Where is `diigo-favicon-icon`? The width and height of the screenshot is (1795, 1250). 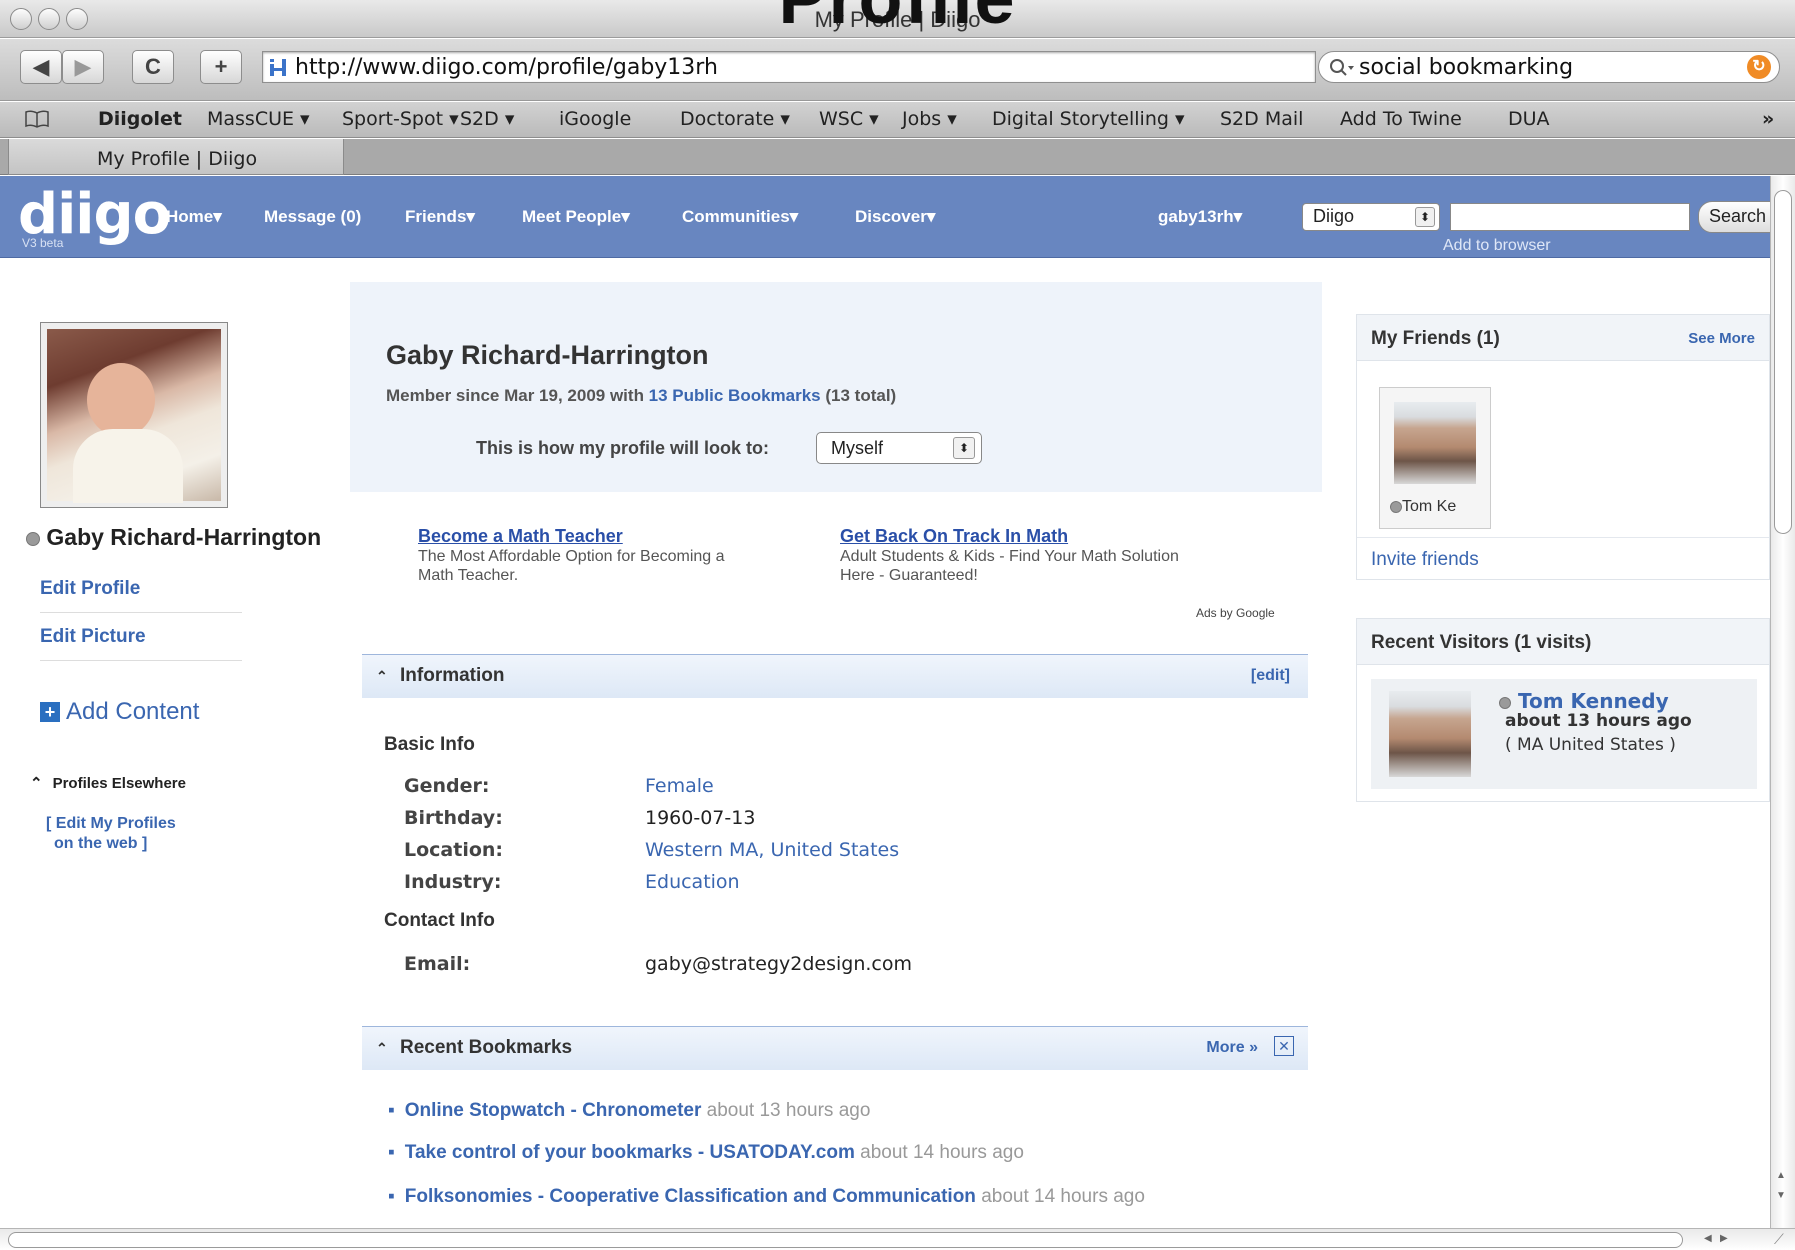
diigo-favicon-icon is located at coordinates (278, 67).